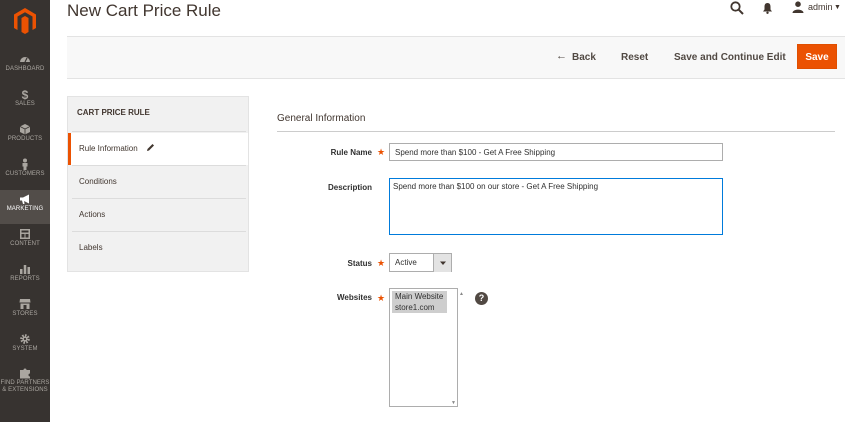  What do you see at coordinates (150, 147) in the screenshot?
I see `pencil-icon` at bounding box center [150, 147].